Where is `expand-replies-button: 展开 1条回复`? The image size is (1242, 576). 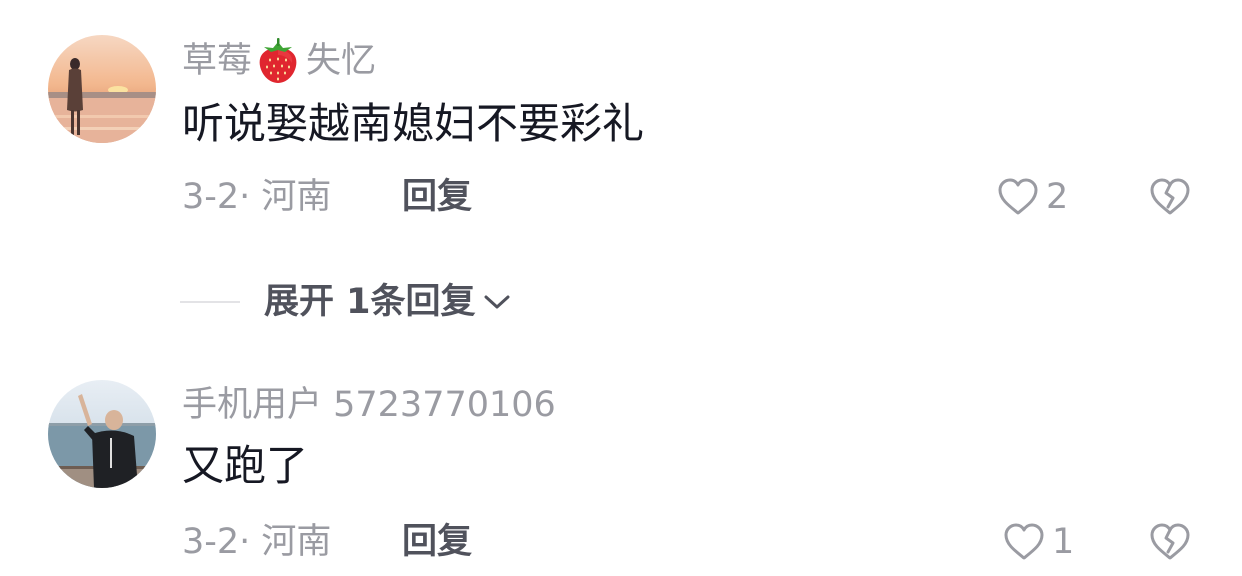 expand-replies-button: 展开 1条回复 is located at coordinates (346, 302).